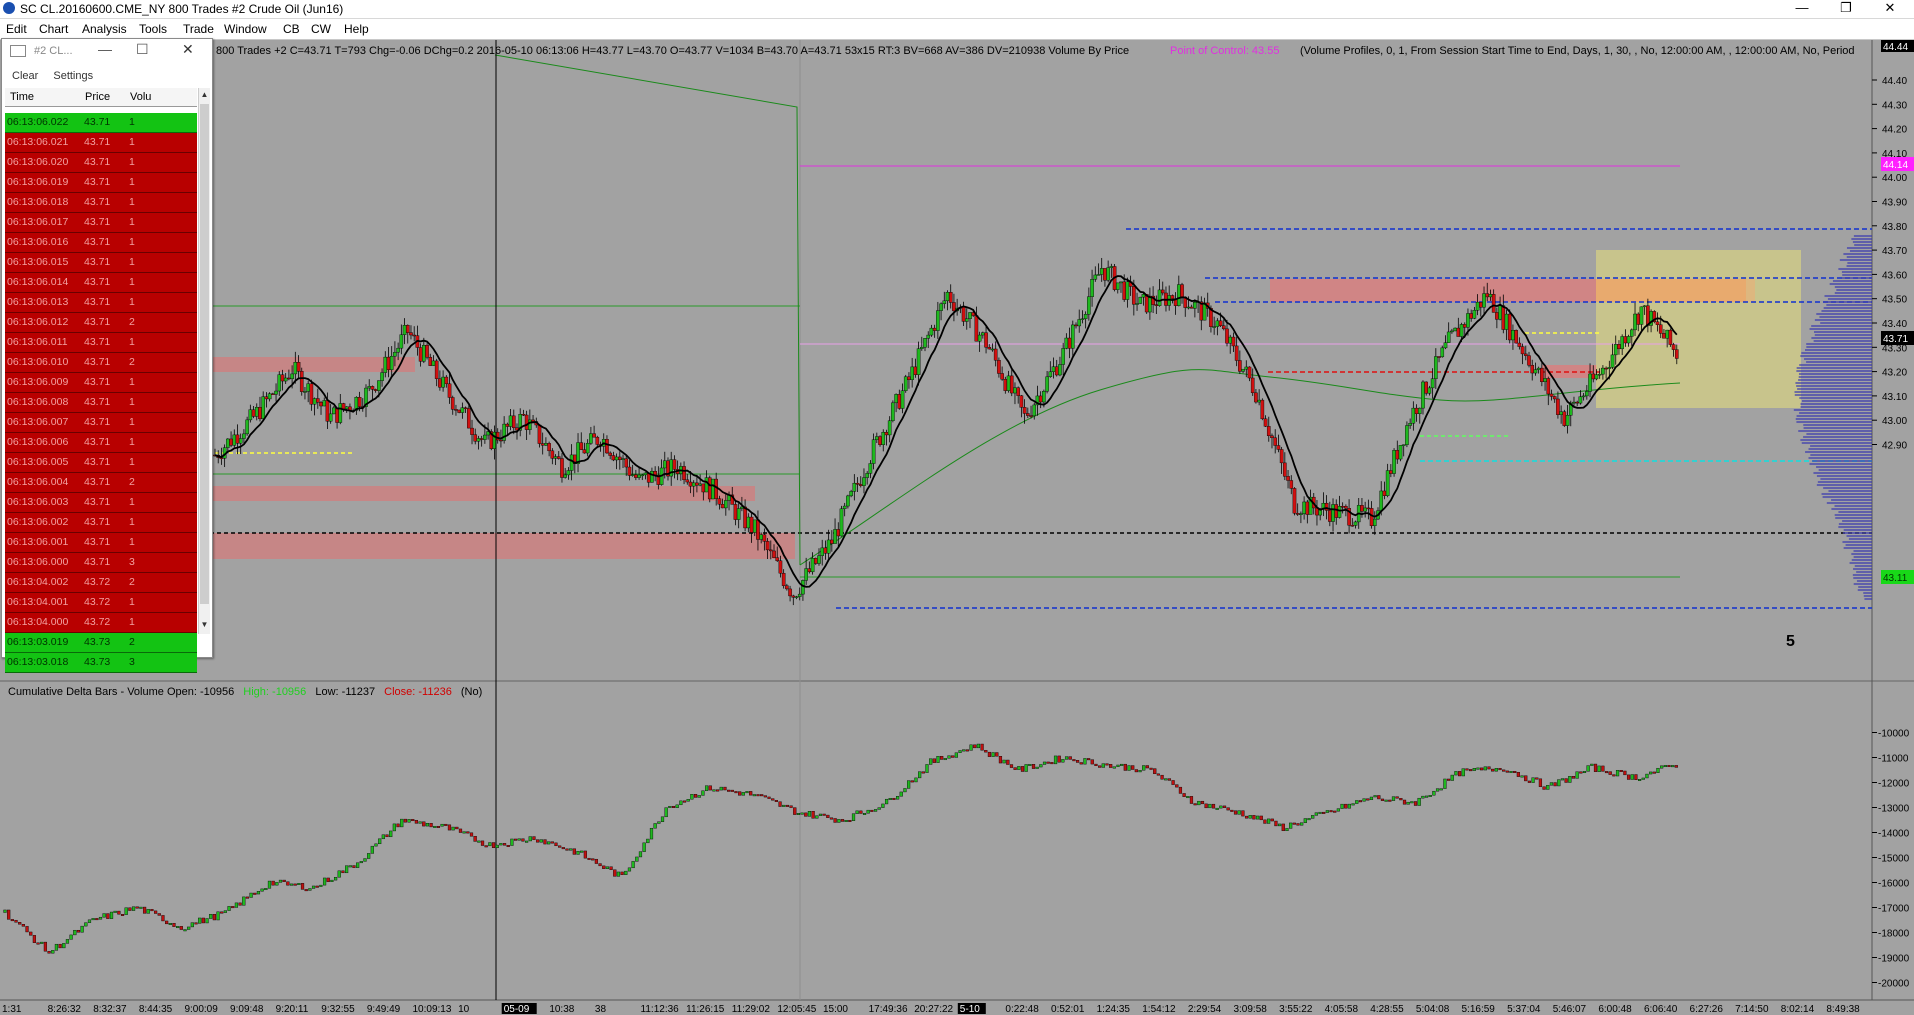 This screenshot has width=1914, height=1015. I want to click on trade-row: 06:13:06.008 43.71 1, so click(101, 403).